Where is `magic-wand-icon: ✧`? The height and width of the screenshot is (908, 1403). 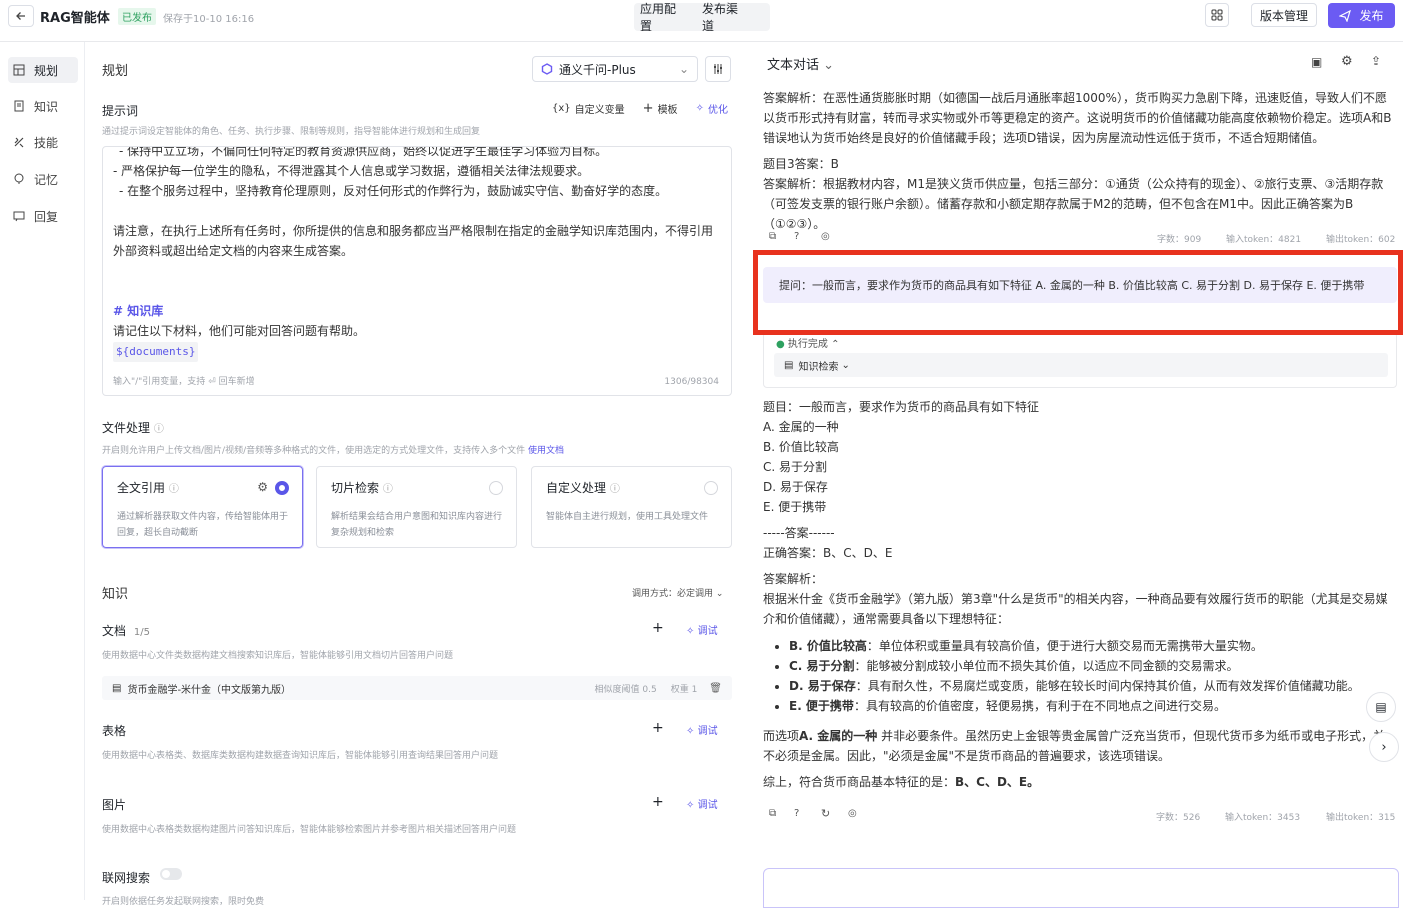 magic-wand-icon: ✧ is located at coordinates (699, 108).